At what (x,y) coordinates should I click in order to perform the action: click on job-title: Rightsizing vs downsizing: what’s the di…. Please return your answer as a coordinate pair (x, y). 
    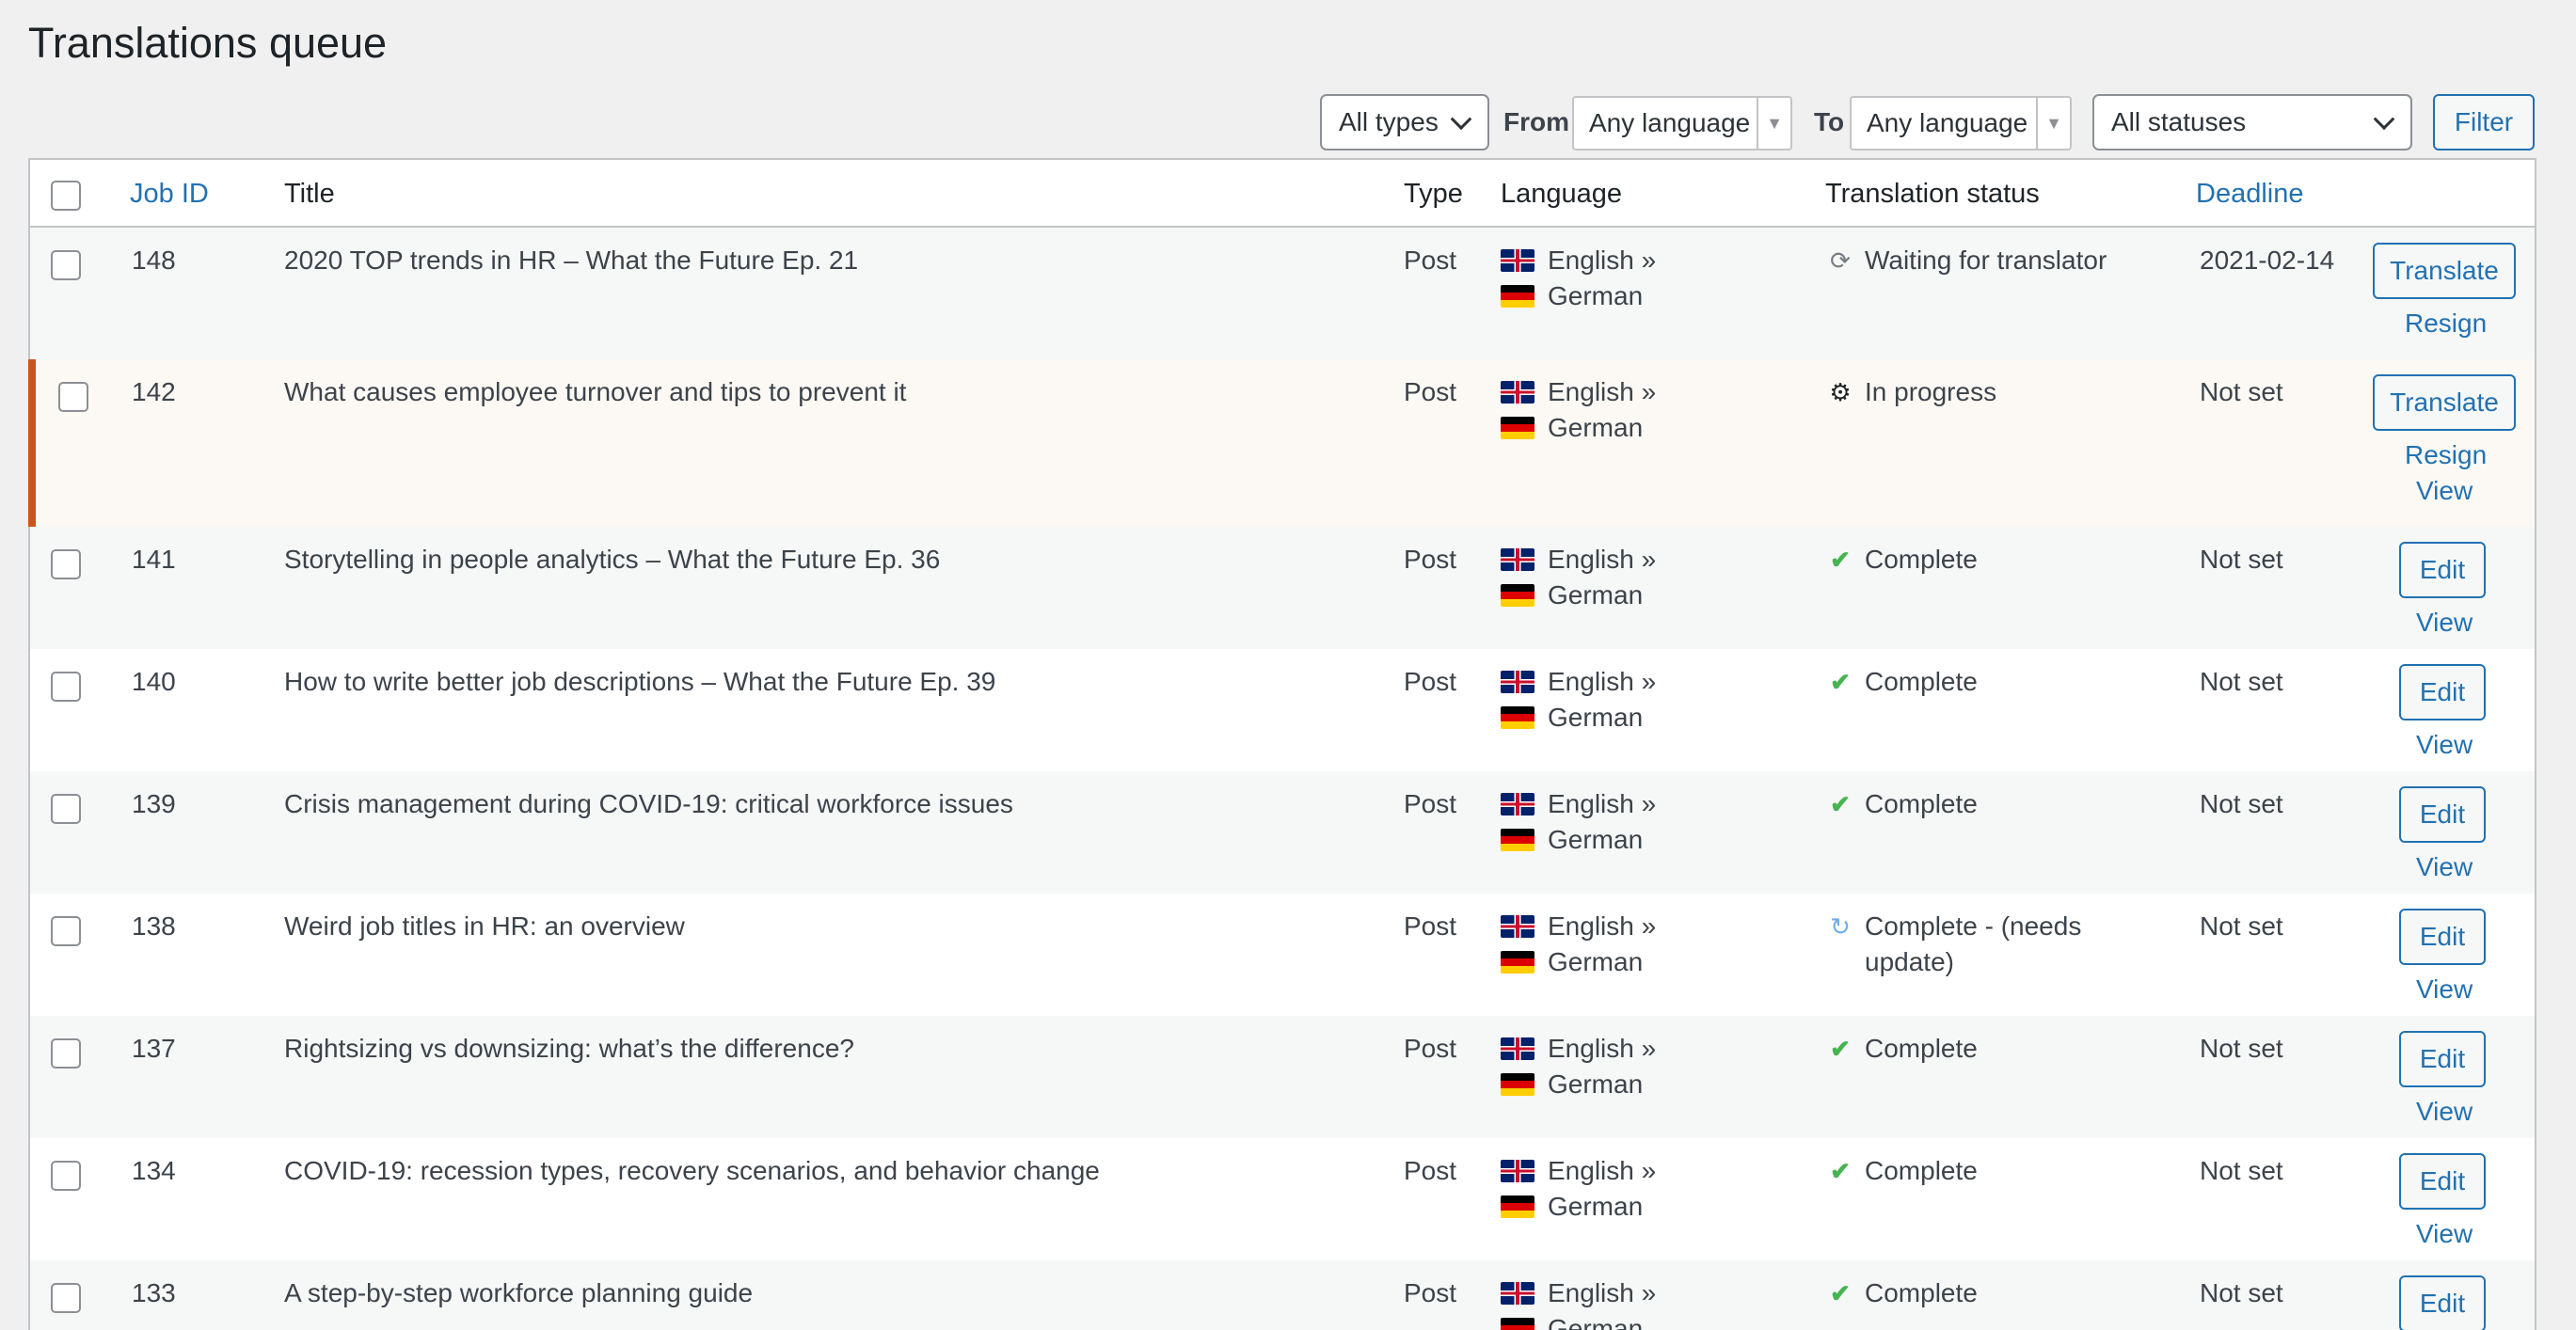
    Looking at the image, I should click on (569, 1048).